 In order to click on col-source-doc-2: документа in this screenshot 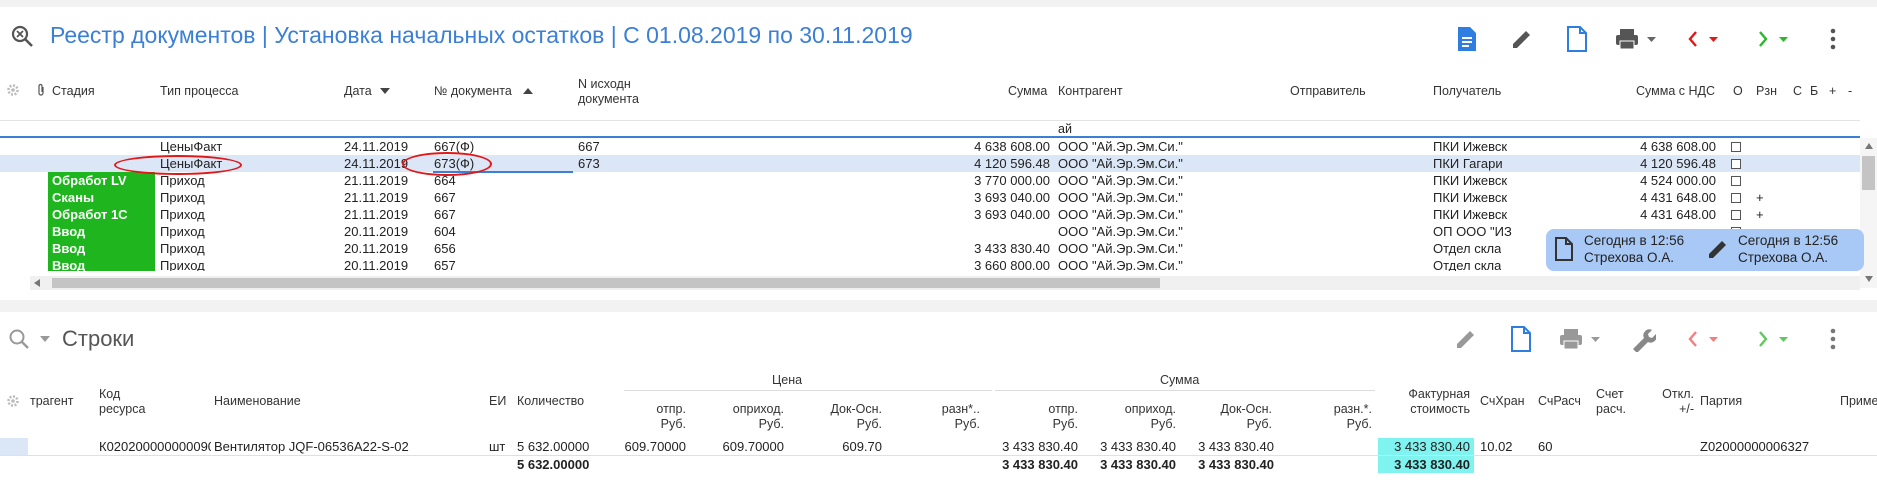, I will do `click(608, 99)`.